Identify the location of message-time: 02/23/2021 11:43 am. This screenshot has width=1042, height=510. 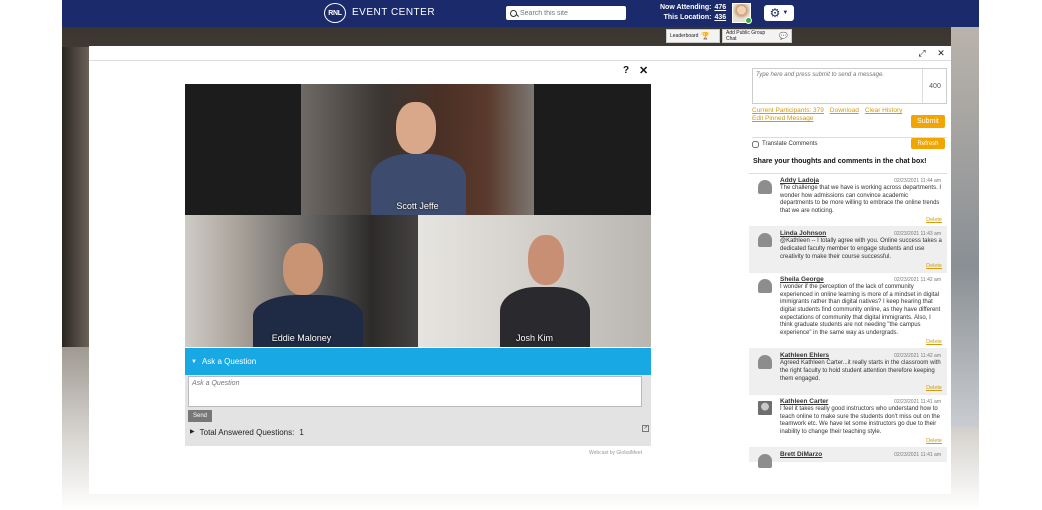
(917, 234).